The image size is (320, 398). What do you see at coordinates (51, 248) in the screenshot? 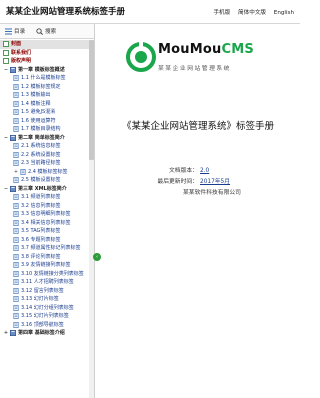
I see `toc-label: 3.7 频道属性标记列表标签` at bounding box center [51, 248].